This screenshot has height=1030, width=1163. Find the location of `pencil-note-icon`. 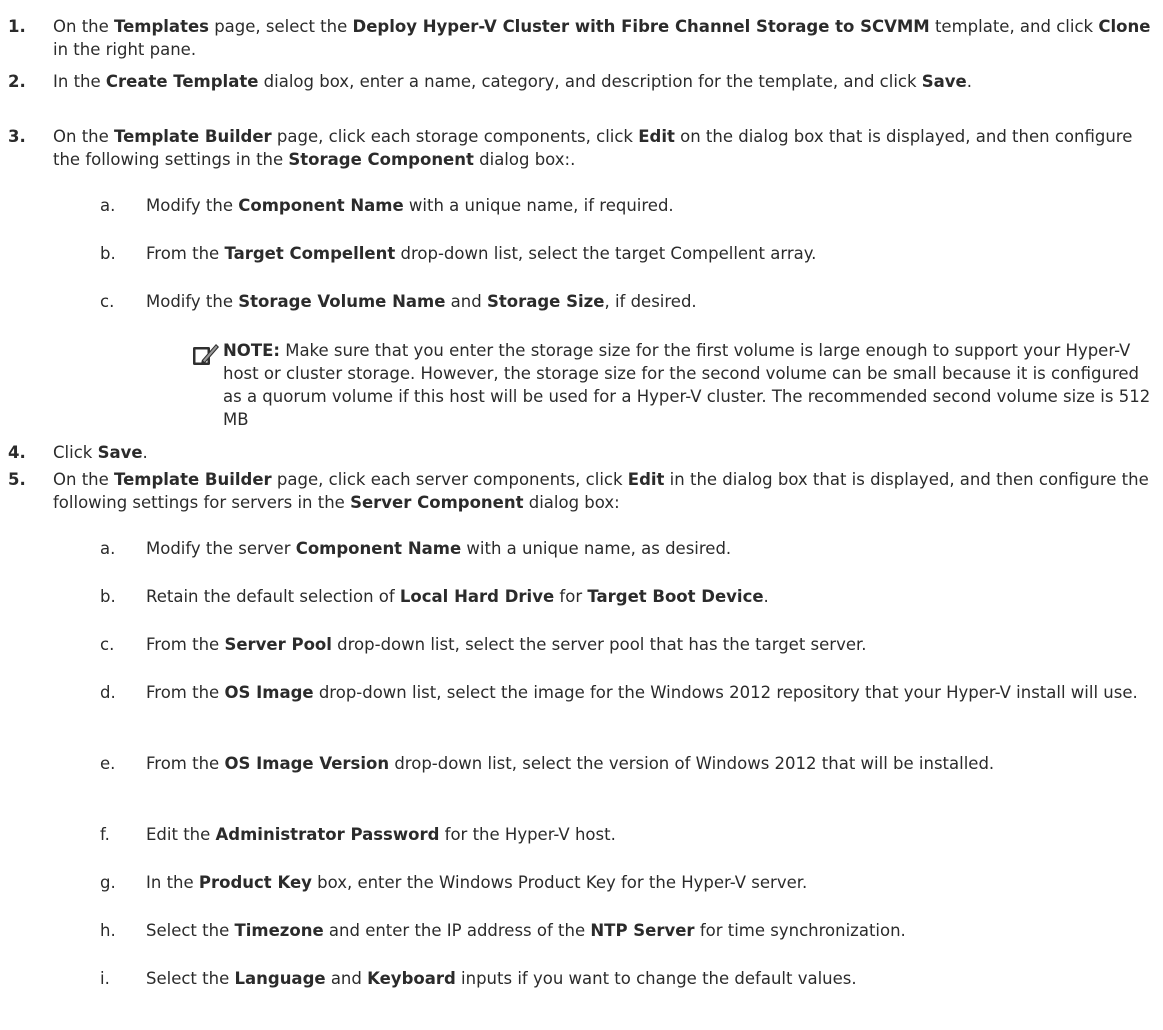

pencil-note-icon is located at coordinates (206, 354).